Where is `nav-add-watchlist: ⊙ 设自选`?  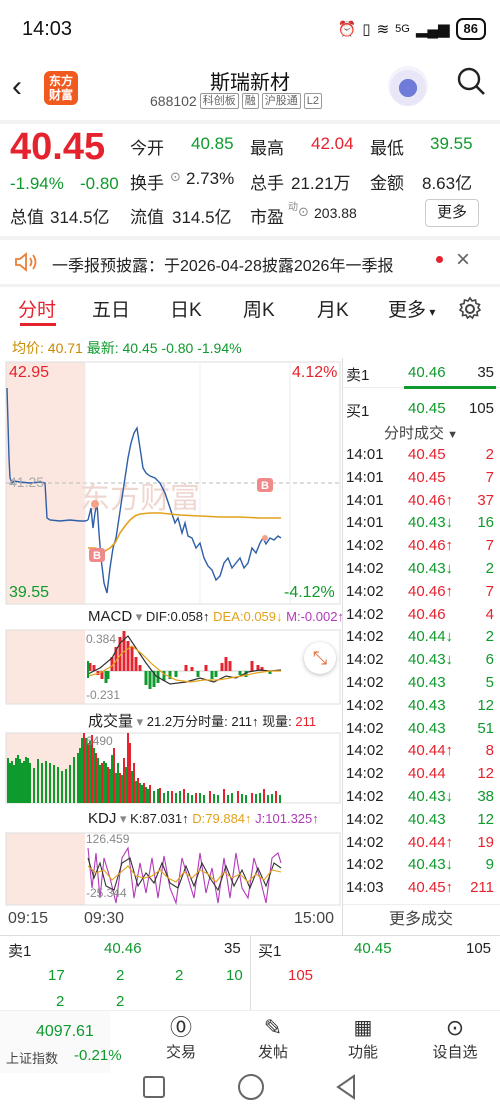
nav-add-watchlist: ⊙ 设自选 is located at coordinates (455, 1038).